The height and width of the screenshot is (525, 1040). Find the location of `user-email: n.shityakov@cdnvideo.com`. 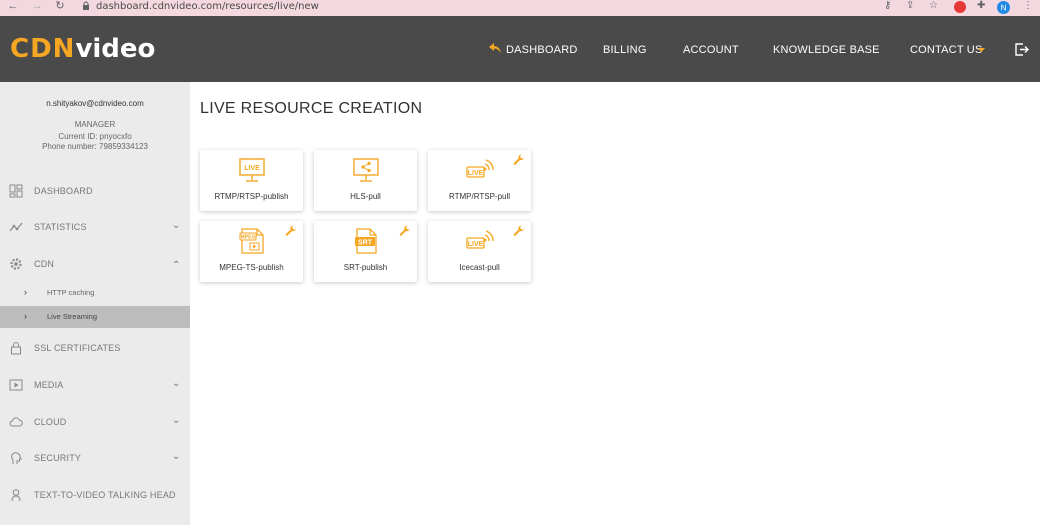

user-email: n.shityakov@cdnvideo.com is located at coordinates (95, 103).